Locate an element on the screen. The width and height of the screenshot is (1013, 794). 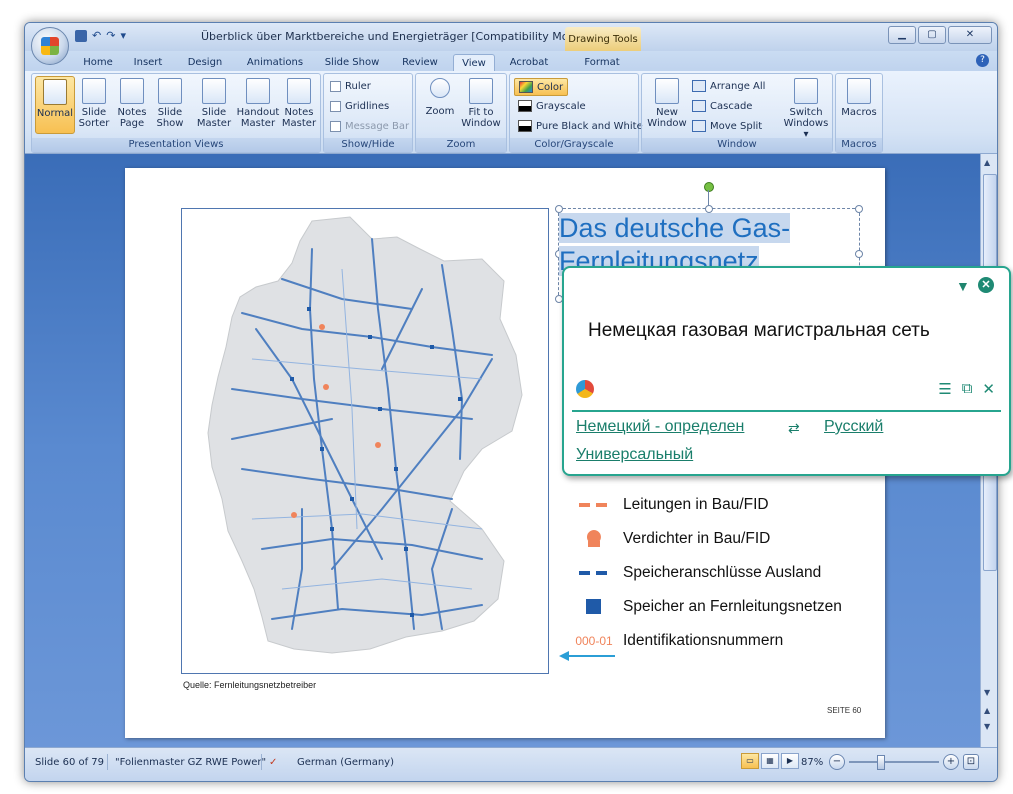
undo-icon: ↶ is located at coordinates (96, 36).